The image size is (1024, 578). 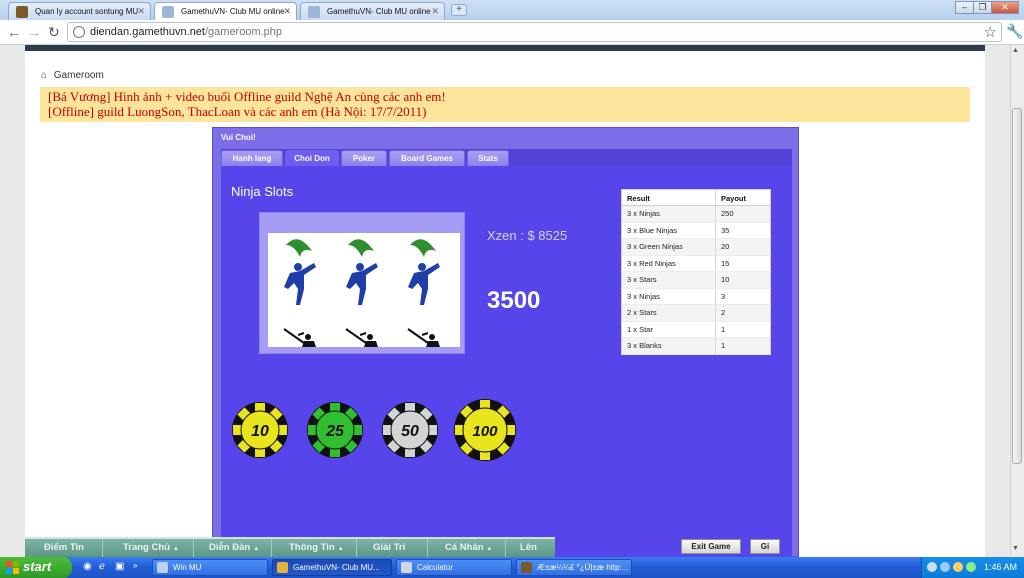 What do you see at coordinates (316, 547) in the screenshot?
I see `nav-thong-tin: Thông Tin ▲` at bounding box center [316, 547].